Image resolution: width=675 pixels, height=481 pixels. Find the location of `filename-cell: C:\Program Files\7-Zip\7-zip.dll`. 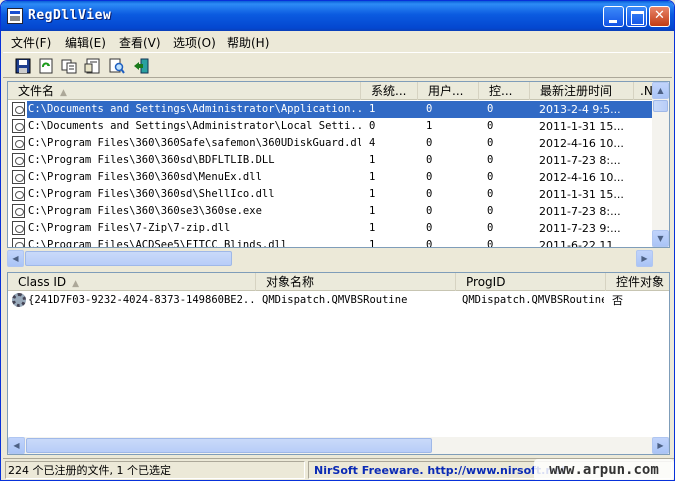

filename-cell: C:\Program Files\7-Zip\7-zip.dll is located at coordinates (129, 228).